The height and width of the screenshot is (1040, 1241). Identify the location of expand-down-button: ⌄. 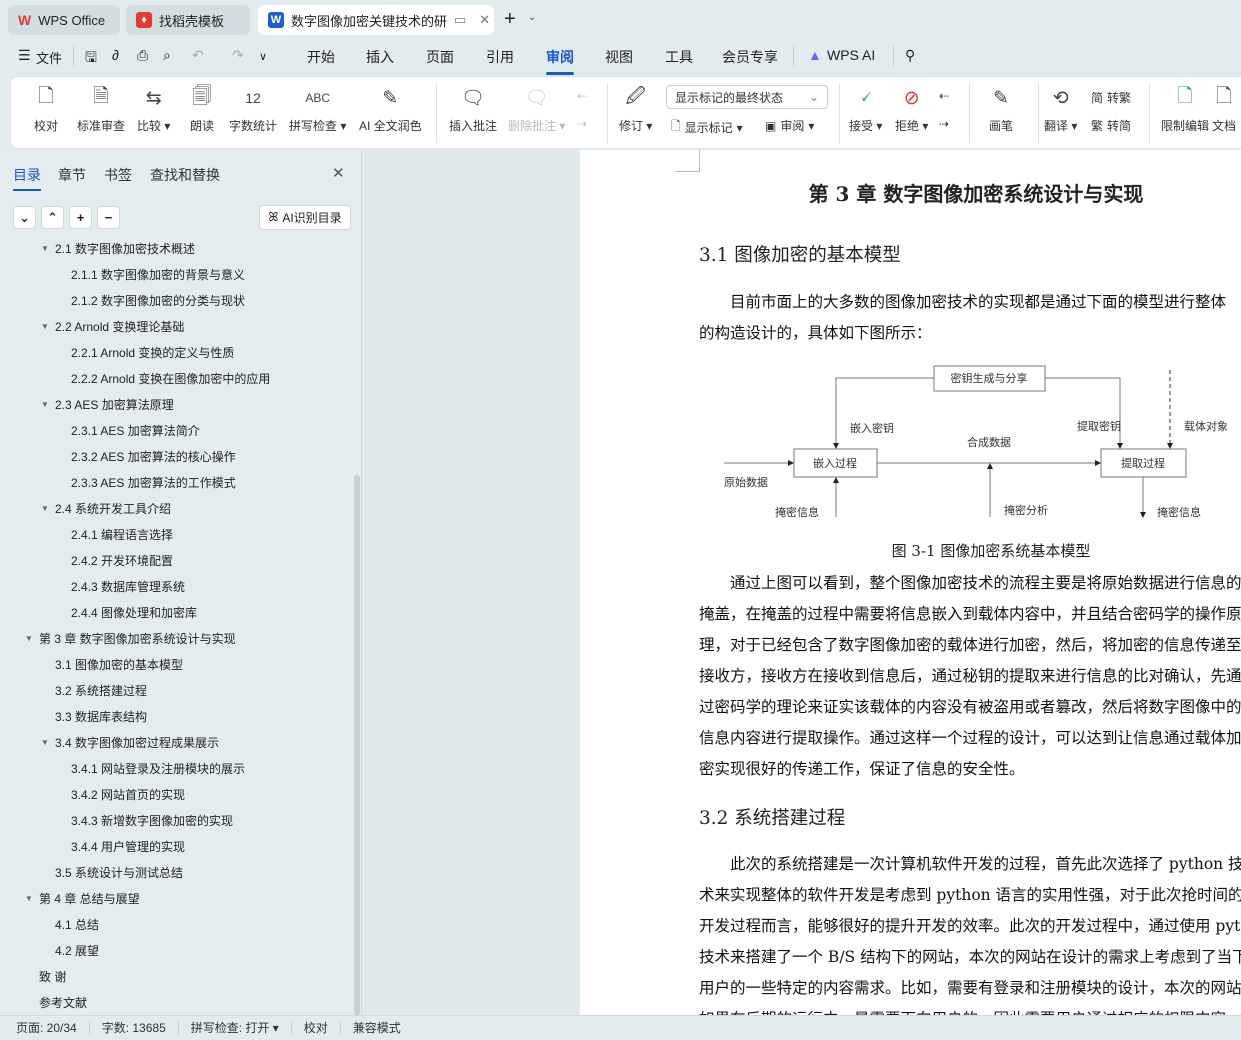
(24, 217).